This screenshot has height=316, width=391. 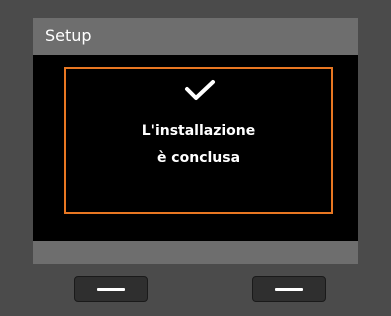 I want to click on right-softkey-button, so click(x=289, y=289).